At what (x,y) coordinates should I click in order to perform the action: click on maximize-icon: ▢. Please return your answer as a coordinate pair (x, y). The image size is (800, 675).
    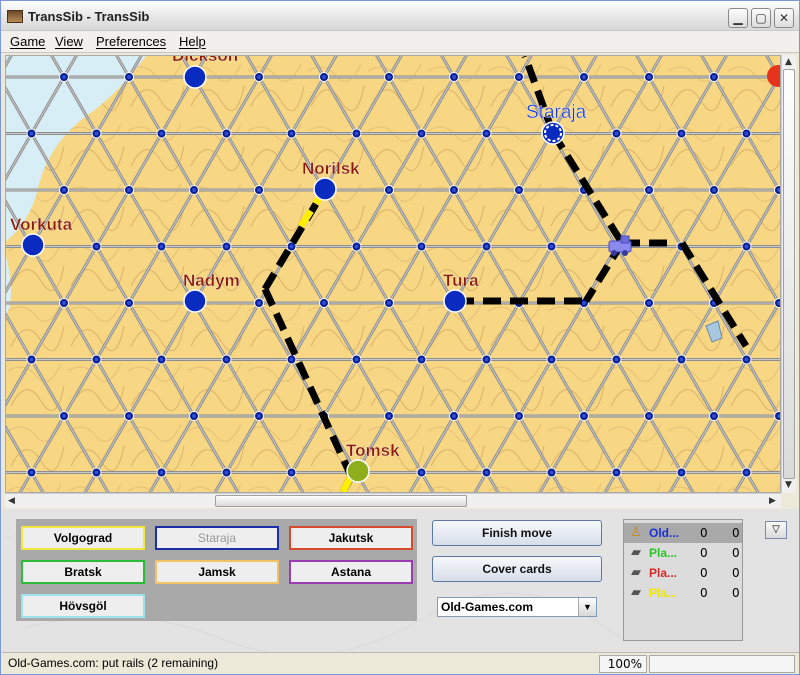
    Looking at the image, I should click on (761, 18).